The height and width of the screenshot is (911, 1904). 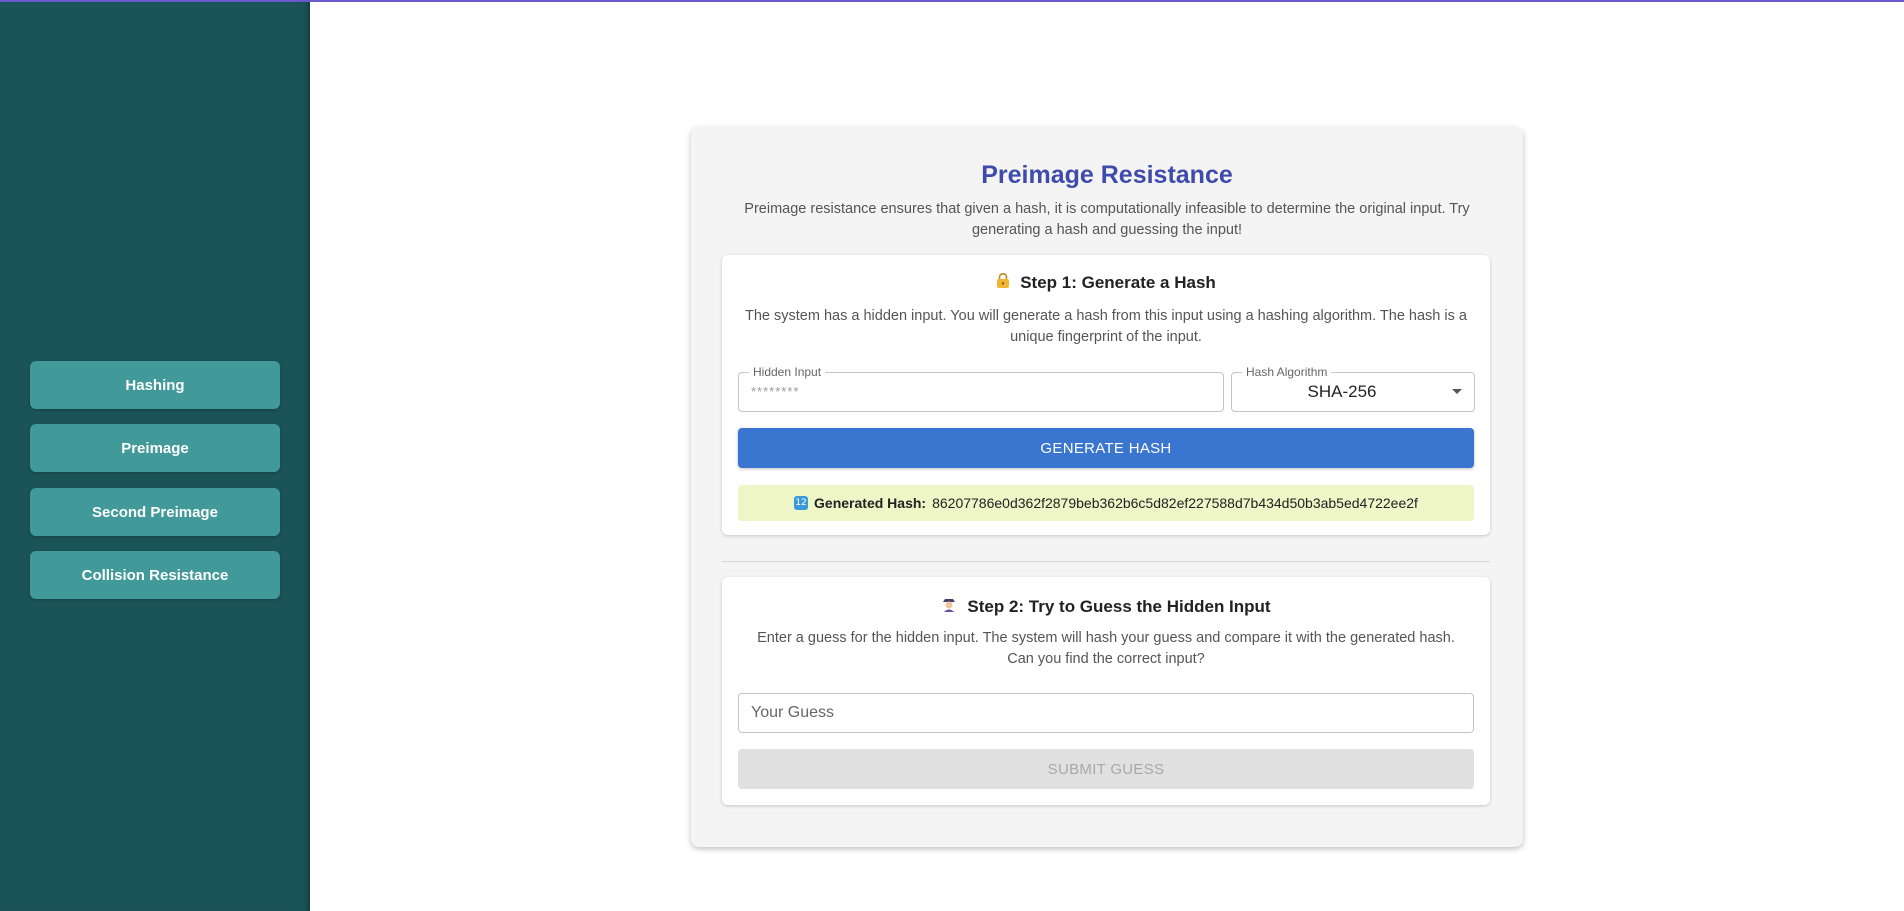 I want to click on section-divider, so click(x=1106, y=561).